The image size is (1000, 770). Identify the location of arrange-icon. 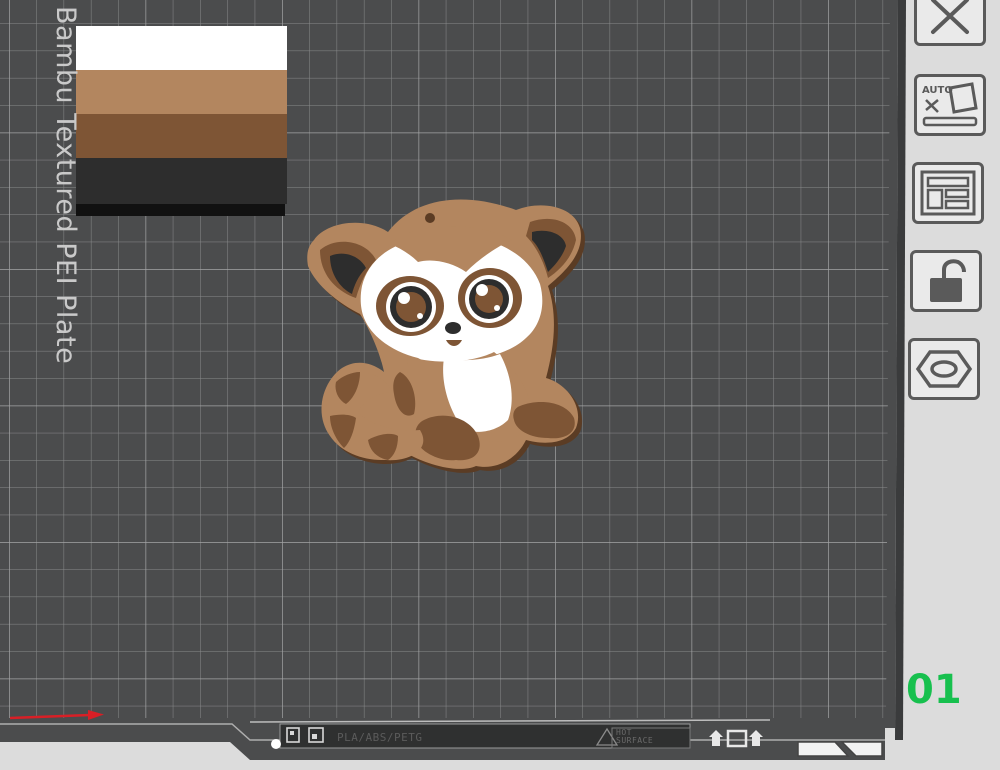
(948, 193).